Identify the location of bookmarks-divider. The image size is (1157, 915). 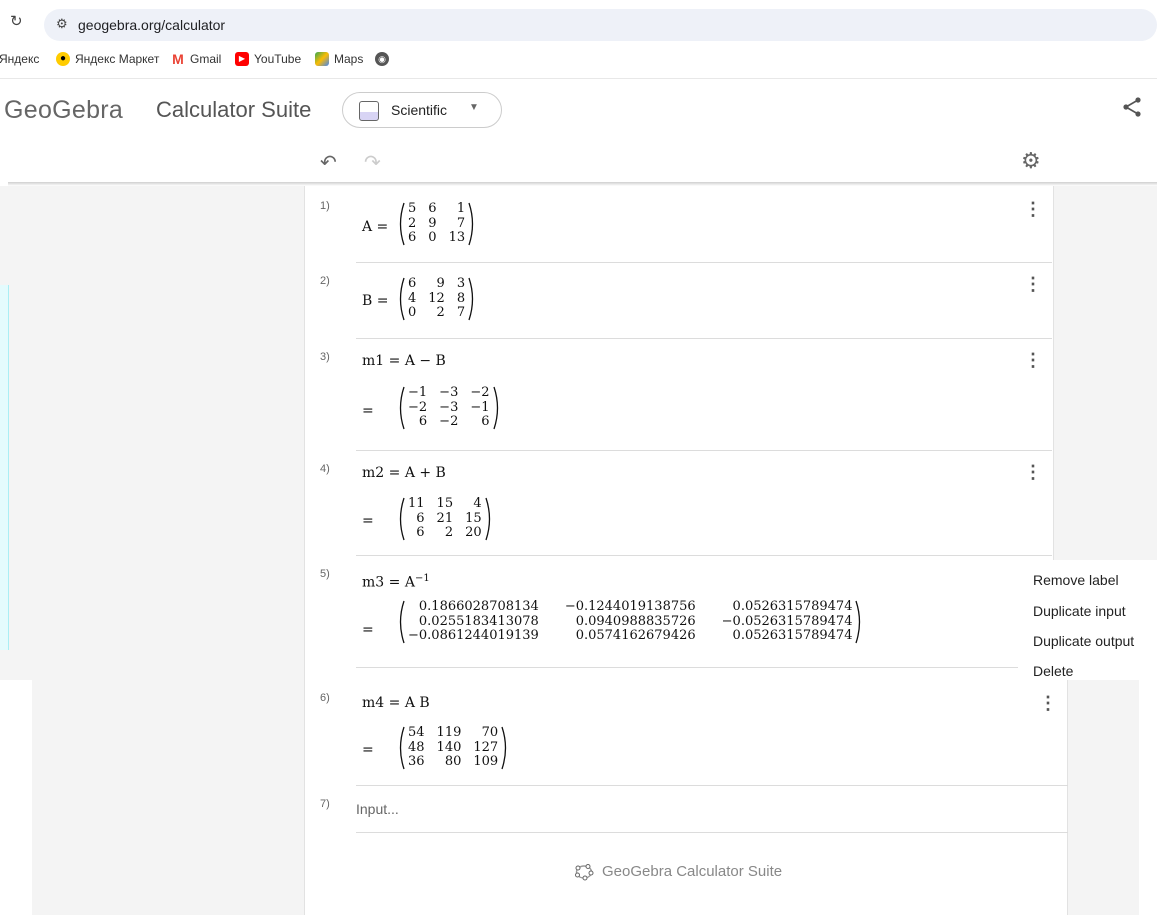
(578, 78).